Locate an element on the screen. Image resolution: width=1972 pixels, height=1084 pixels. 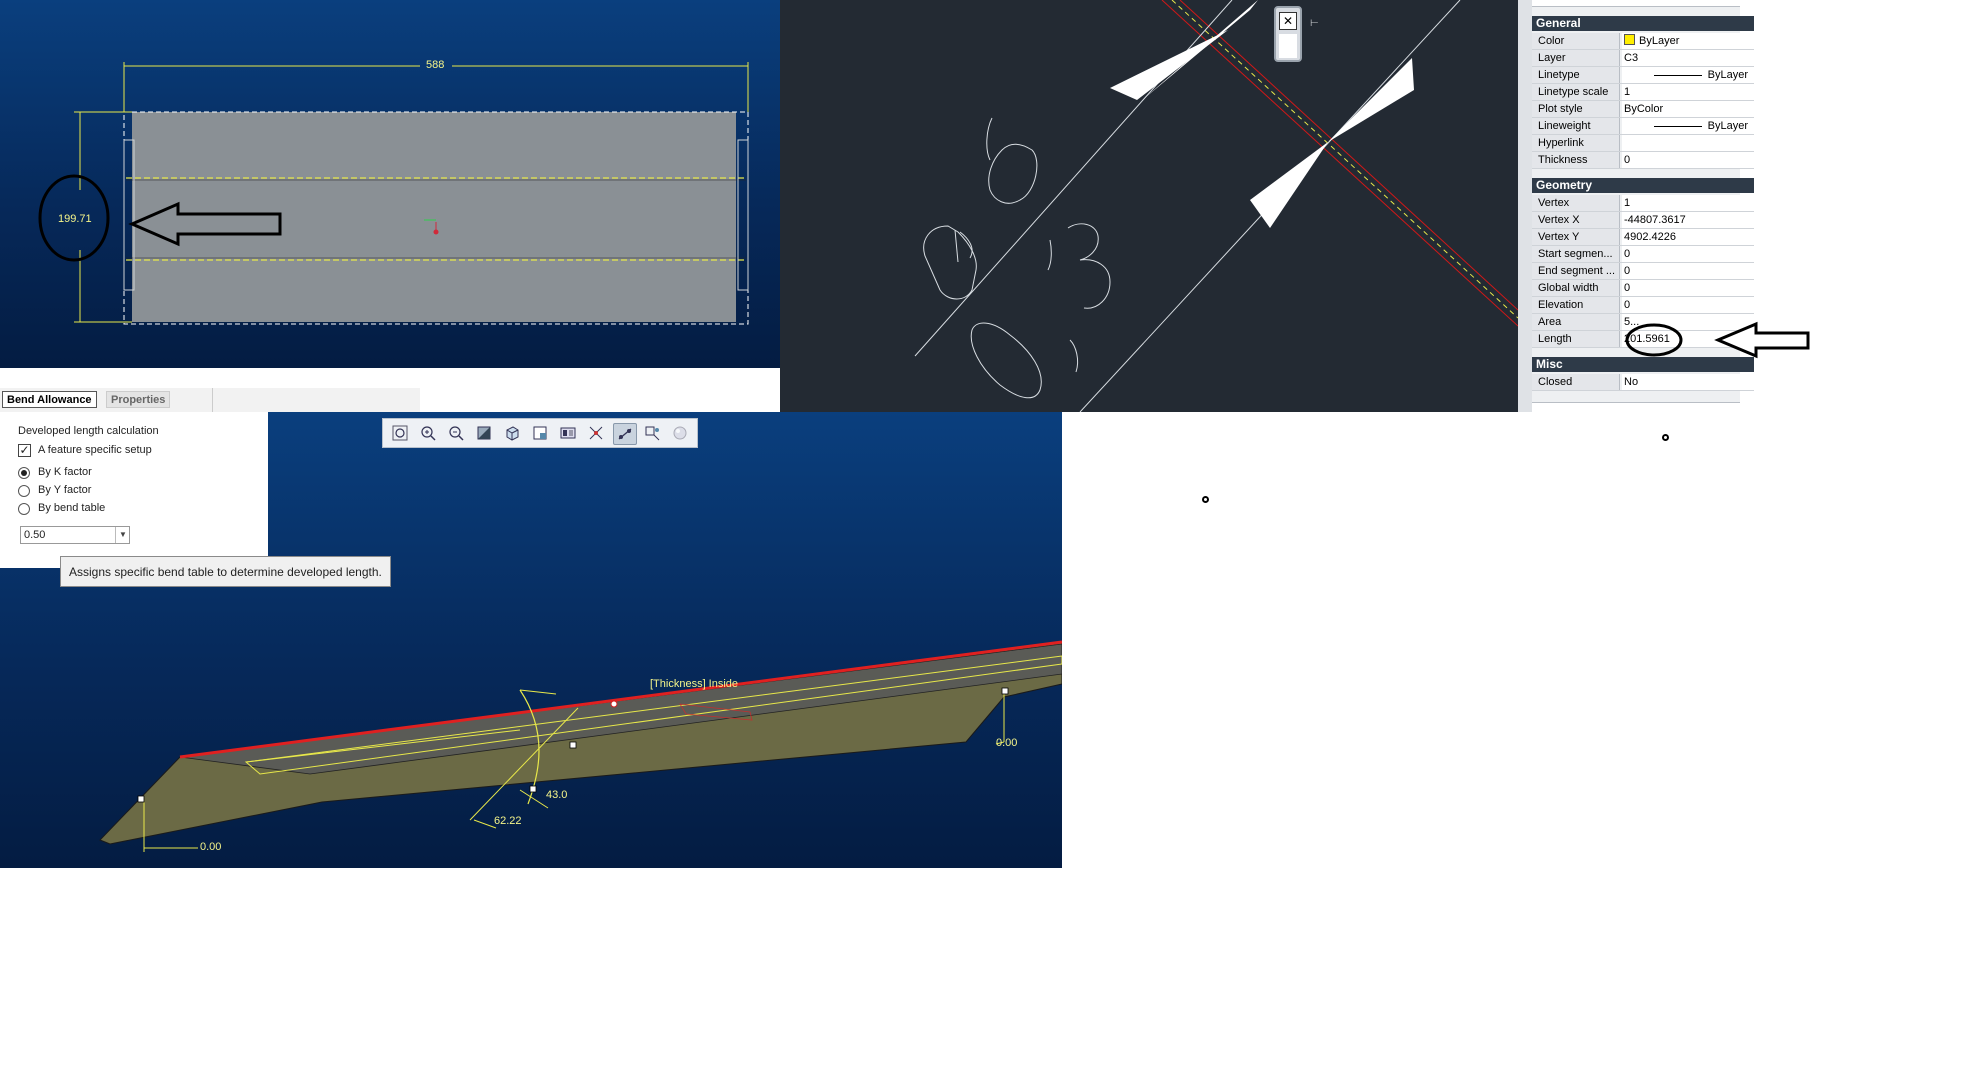
annotation-arrow-left is located at coordinates (1762, 340).